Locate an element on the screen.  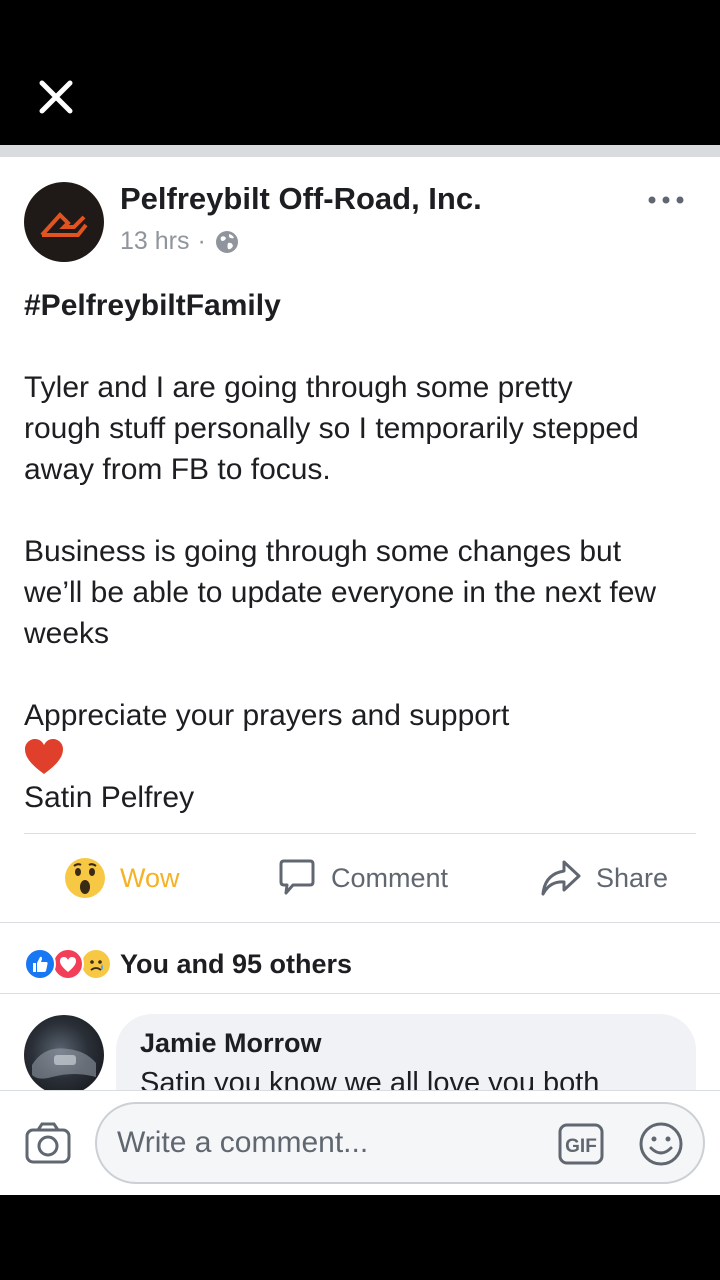
more-options-icon is located at coordinates (666, 200).